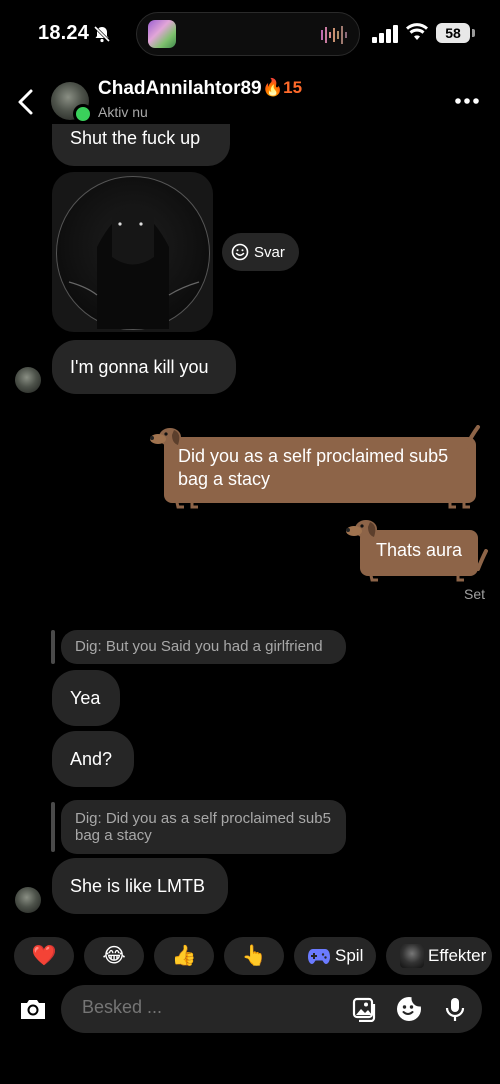 This screenshot has height=1084, width=500. Describe the element at coordinates (417, 31) in the screenshot. I see `wifi-icon` at that location.